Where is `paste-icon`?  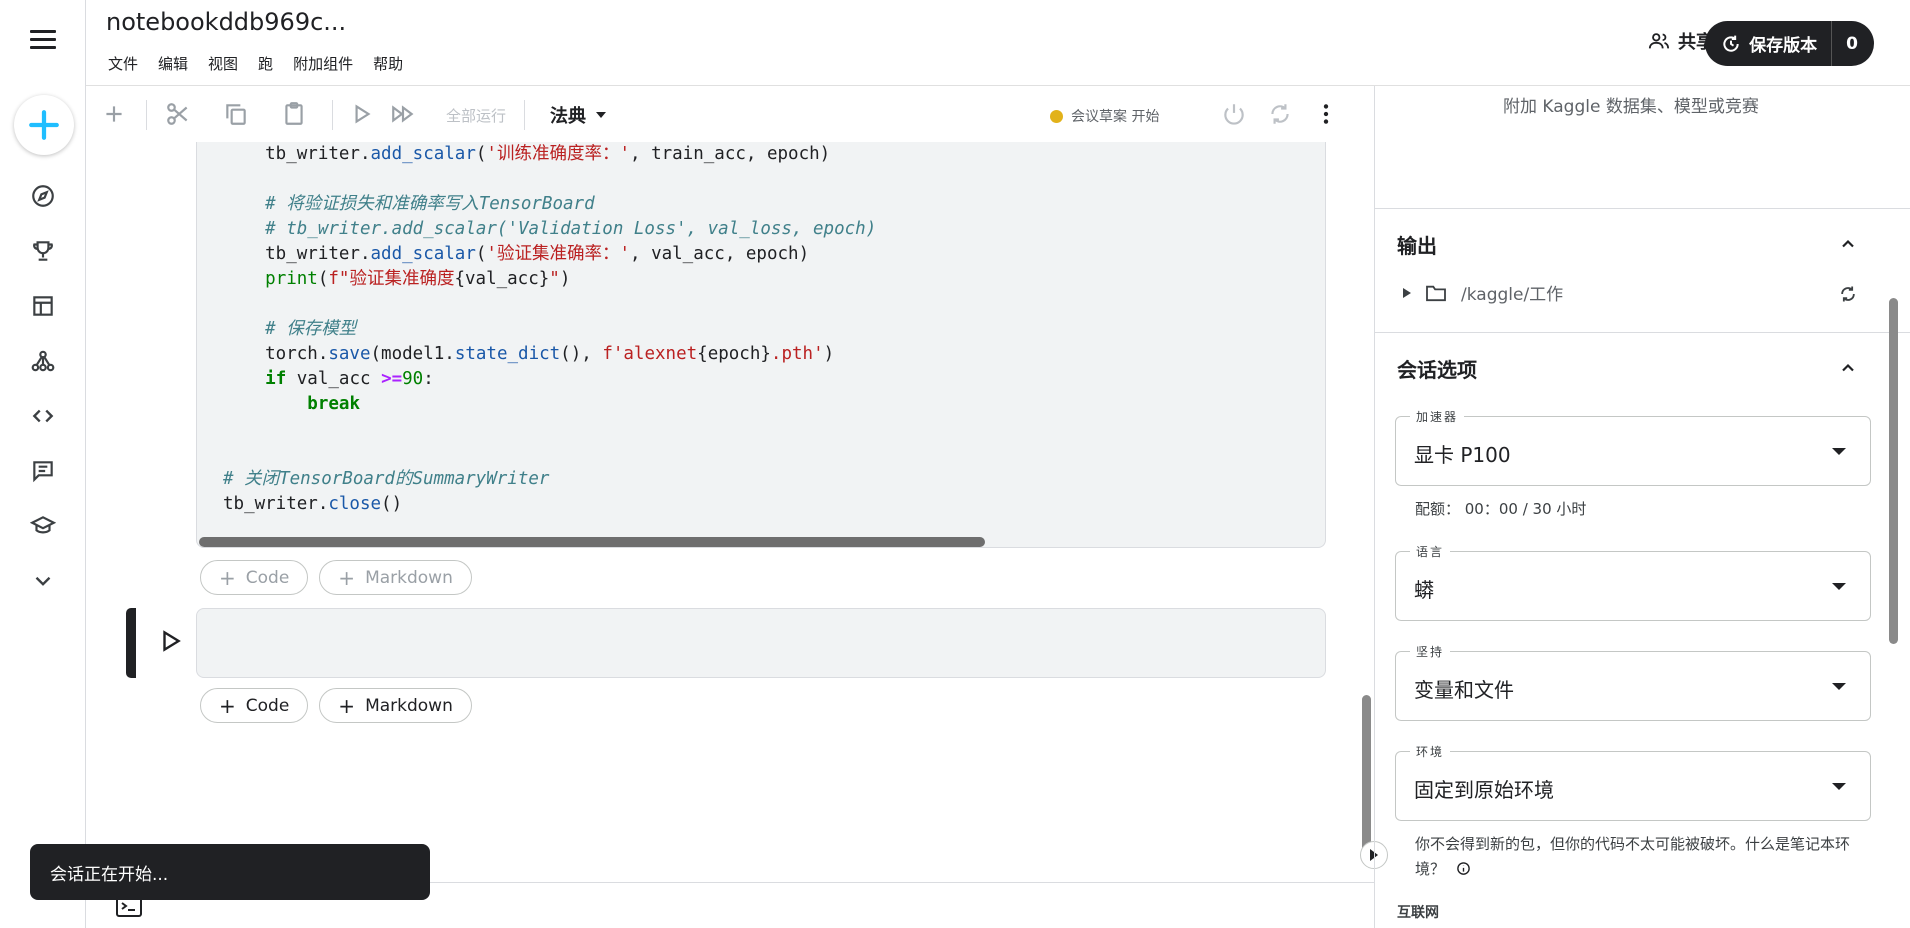 paste-icon is located at coordinates (294, 114).